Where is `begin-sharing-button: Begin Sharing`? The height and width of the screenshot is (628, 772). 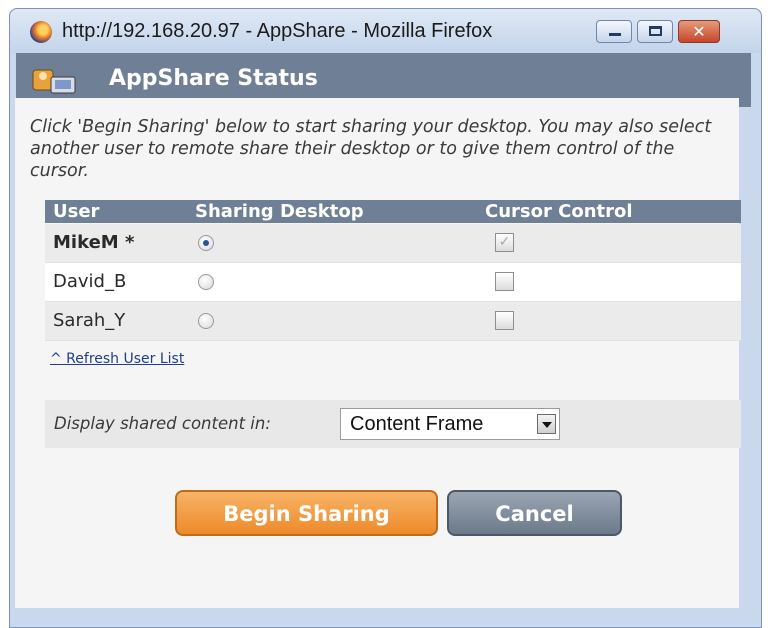 begin-sharing-button: Begin Sharing is located at coordinates (306, 513).